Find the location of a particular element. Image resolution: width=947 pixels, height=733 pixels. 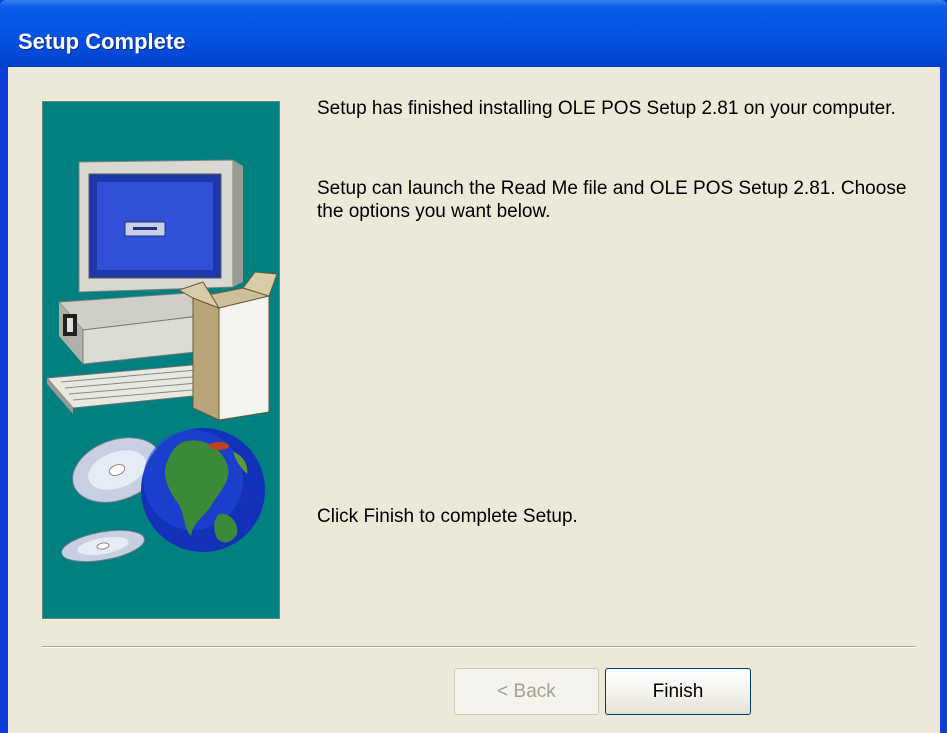

illustration is located at coordinates (161, 361).